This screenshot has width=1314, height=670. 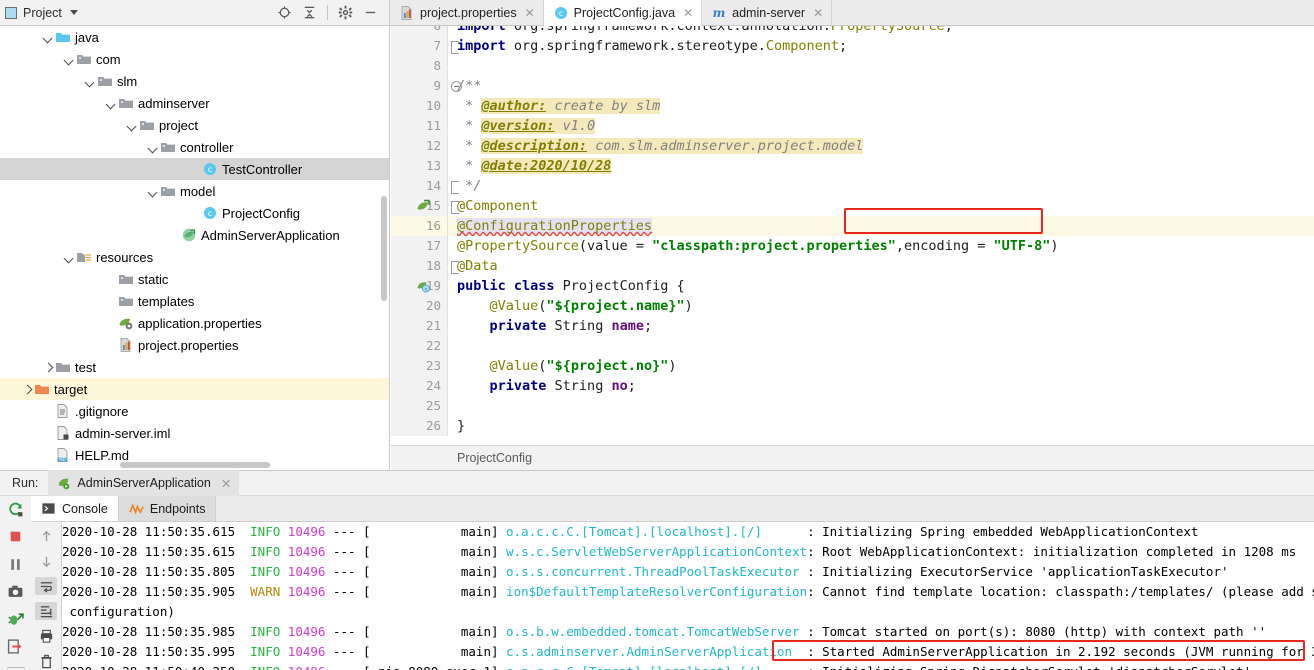 What do you see at coordinates (194, 213) in the screenshot?
I see `tree-item-projectconfig: c ProjectConfig` at bounding box center [194, 213].